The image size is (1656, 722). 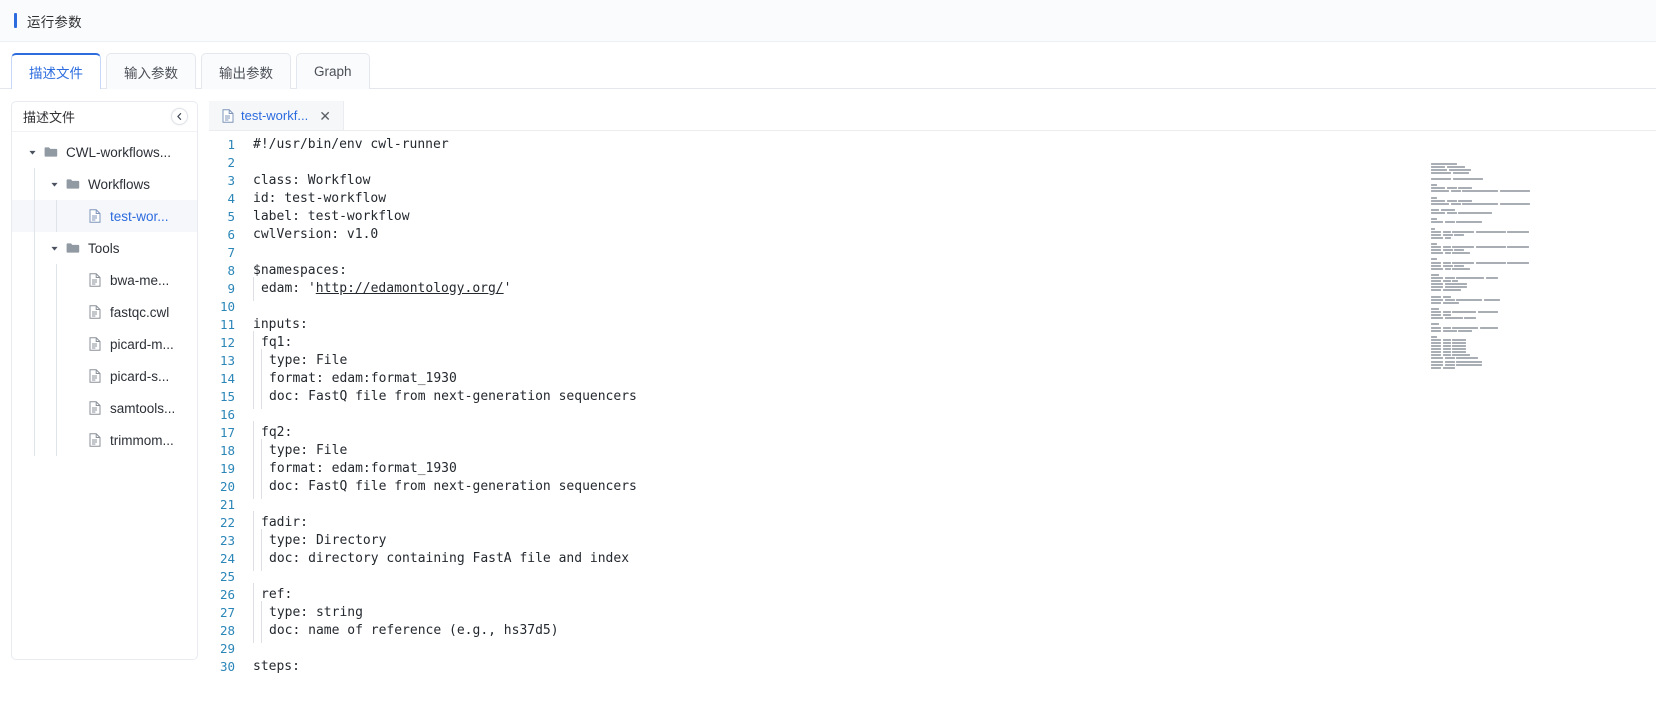 I want to click on code-line: 14 format: edam:format_1930, so click(x=932, y=379).